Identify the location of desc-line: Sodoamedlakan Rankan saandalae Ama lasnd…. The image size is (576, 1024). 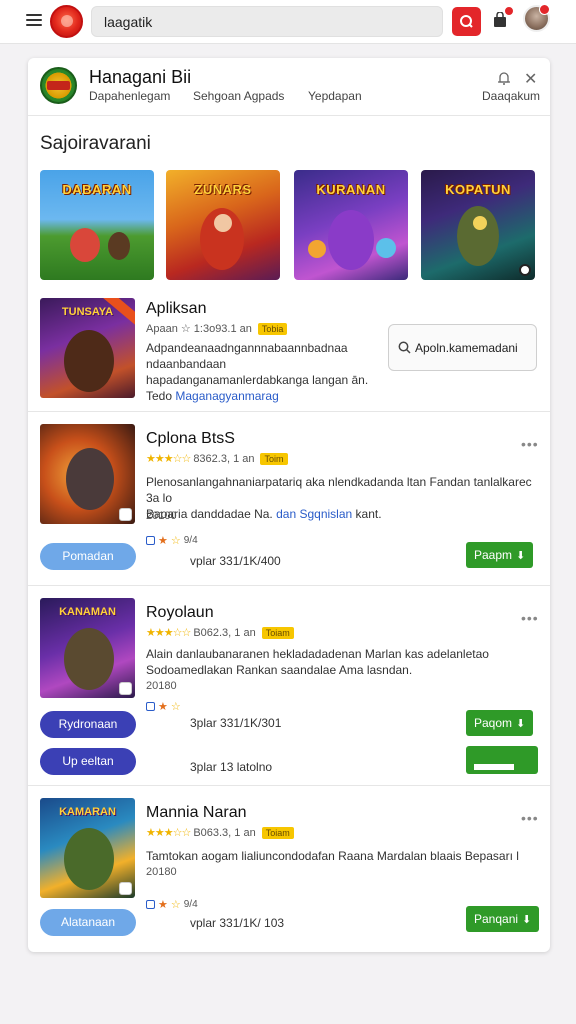
(279, 670).